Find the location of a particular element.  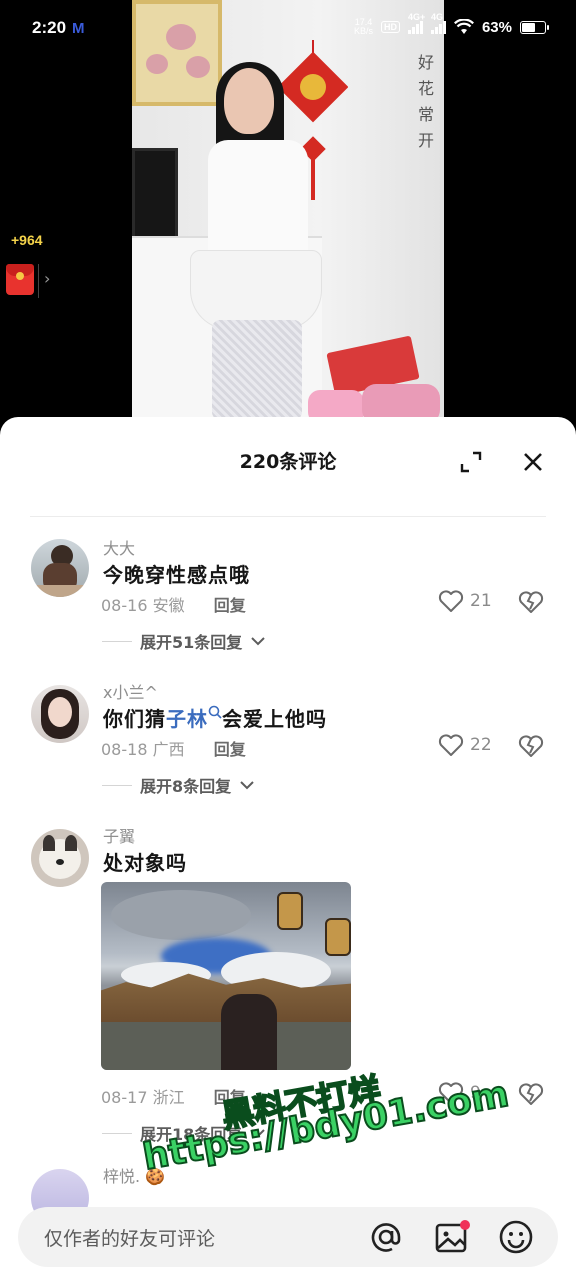

comment-username: 子翼 is located at coordinates (119, 835).